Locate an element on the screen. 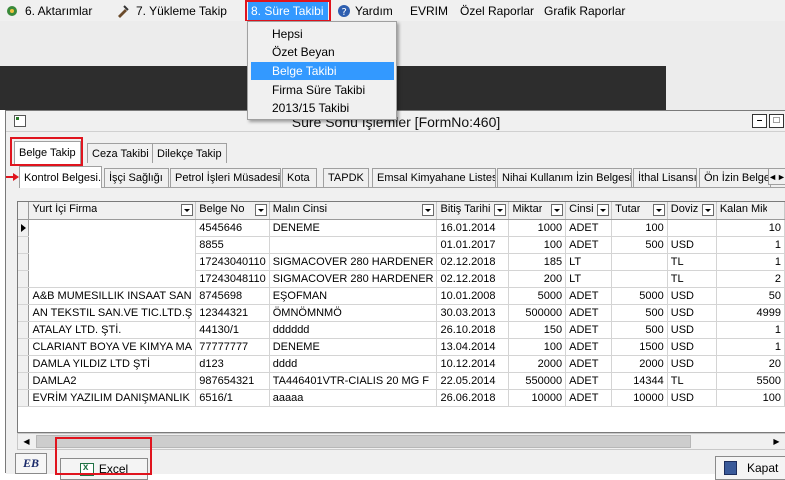 This screenshot has width=785, height=480. cell-tutar: 2000 is located at coordinates (639, 364).